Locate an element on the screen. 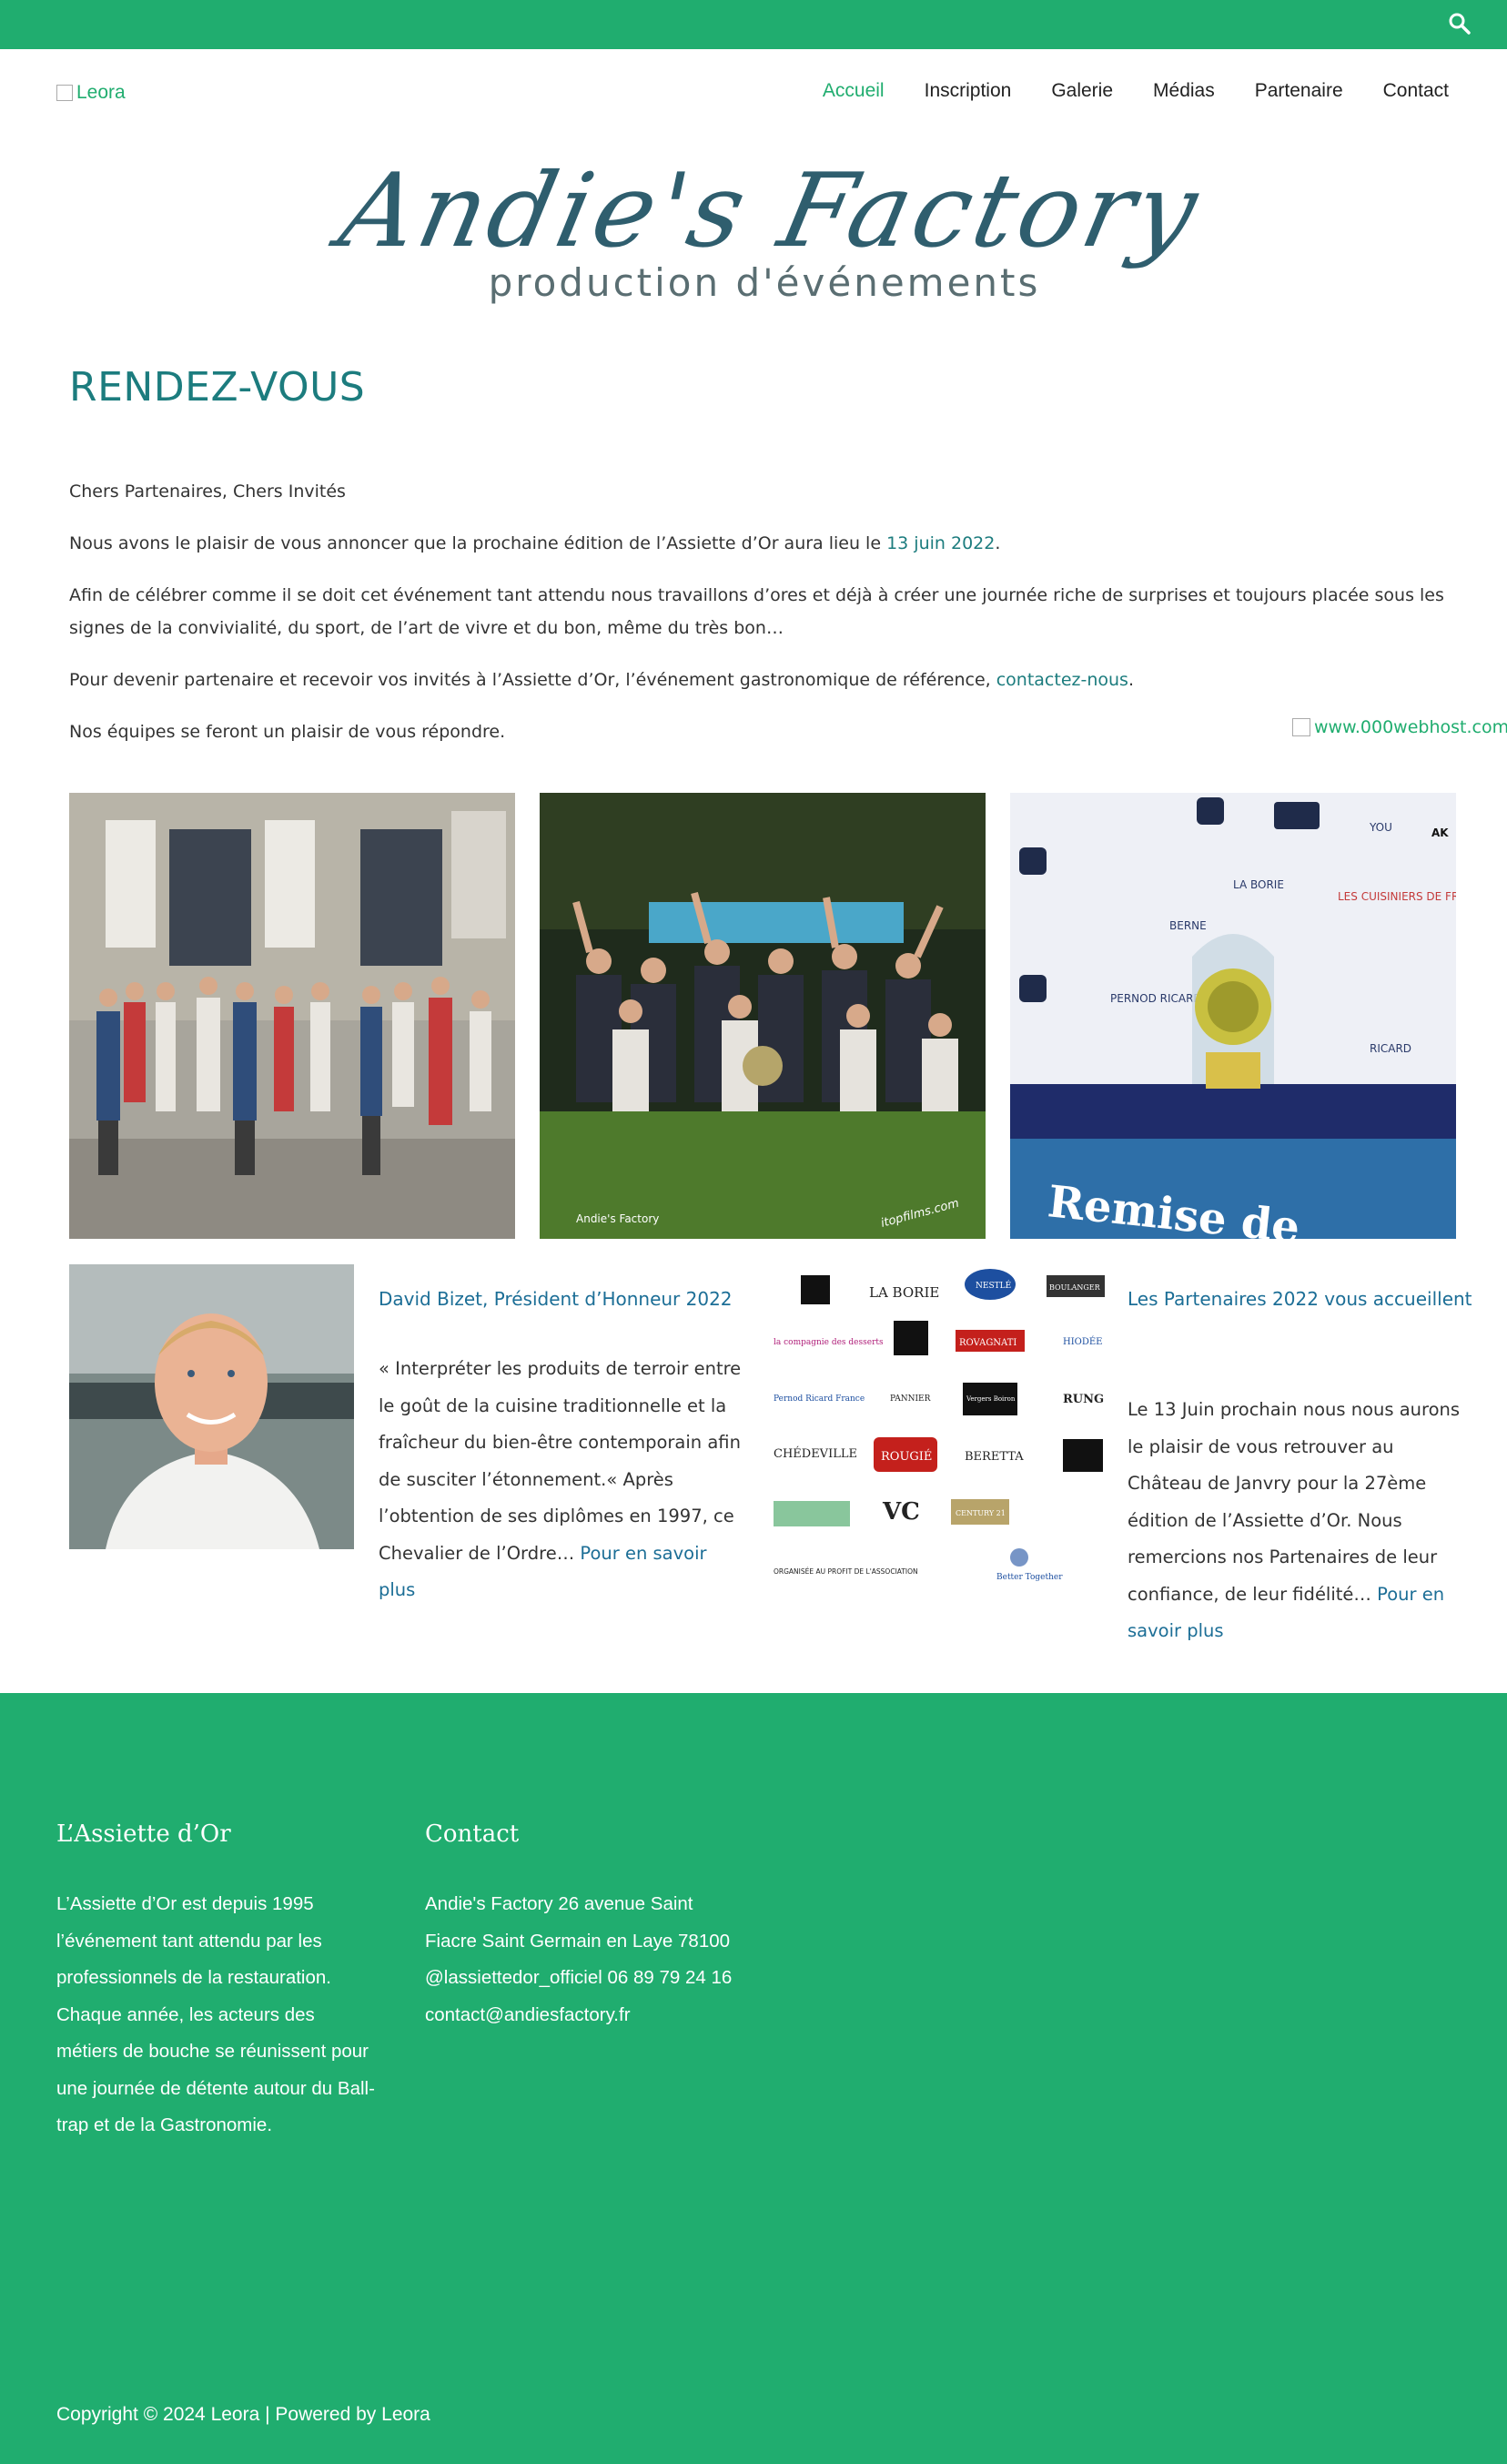 This screenshot has width=1507, height=2464. contact-link: contactez-nous is located at coordinates (1062, 680).